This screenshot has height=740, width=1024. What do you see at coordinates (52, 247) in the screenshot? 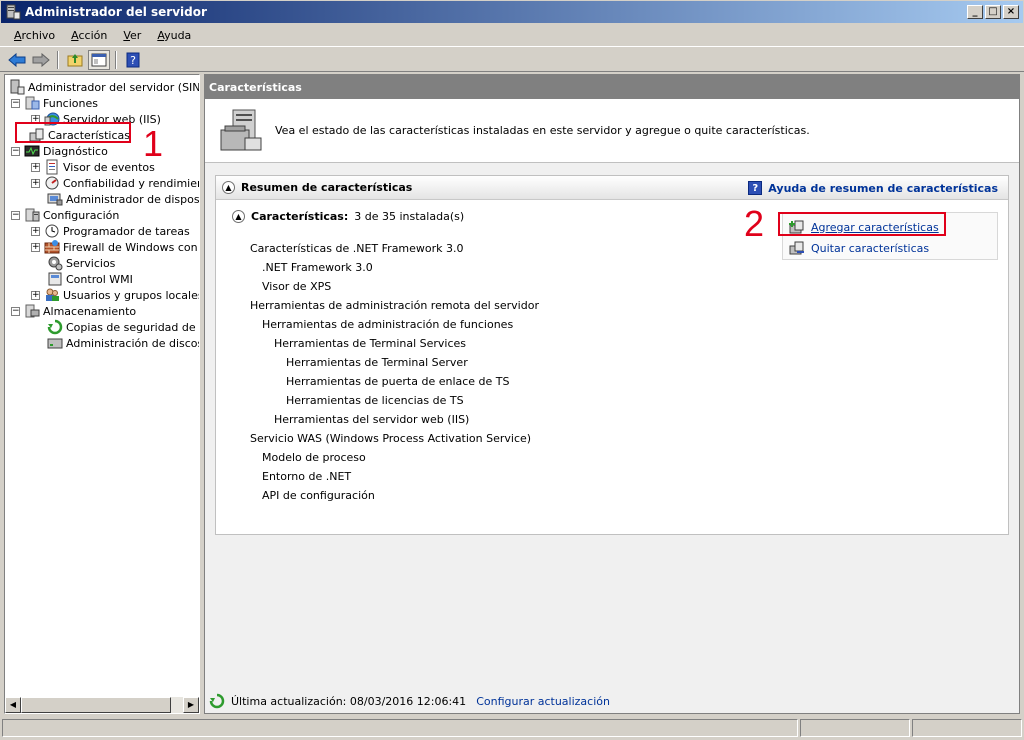
I see `firewall-icon` at bounding box center [52, 247].